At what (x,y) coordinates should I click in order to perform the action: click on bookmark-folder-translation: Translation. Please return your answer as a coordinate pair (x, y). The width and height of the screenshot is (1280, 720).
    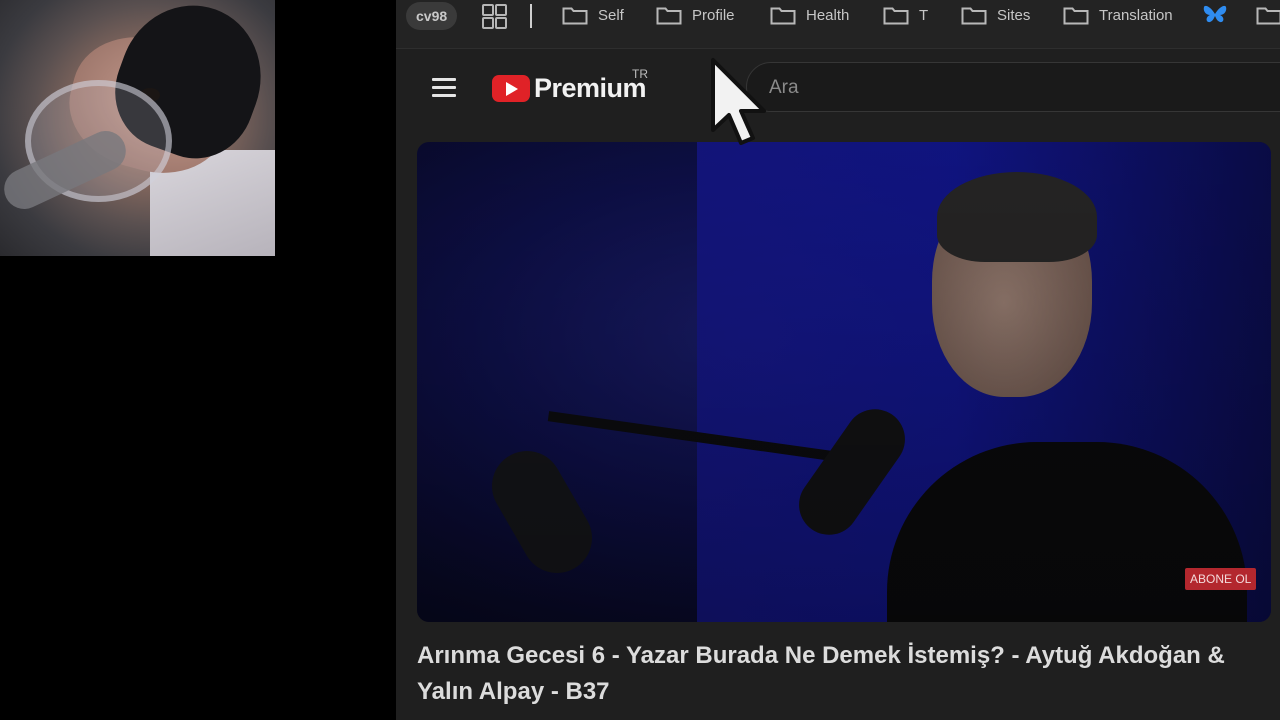
    Looking at the image, I should click on (1118, 15).